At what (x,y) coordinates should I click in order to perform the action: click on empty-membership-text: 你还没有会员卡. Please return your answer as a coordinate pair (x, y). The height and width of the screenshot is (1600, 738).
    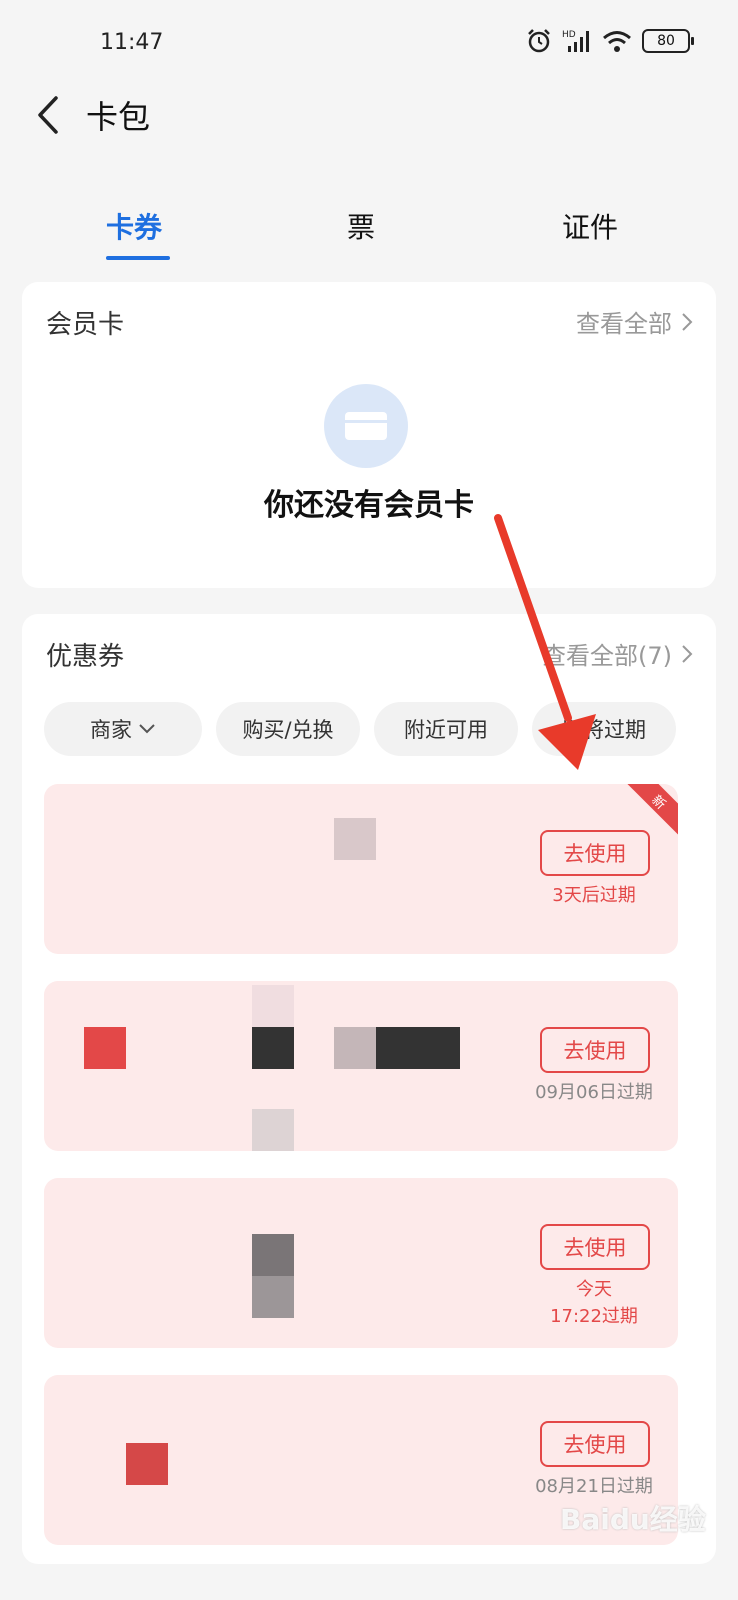
    Looking at the image, I should click on (369, 505).